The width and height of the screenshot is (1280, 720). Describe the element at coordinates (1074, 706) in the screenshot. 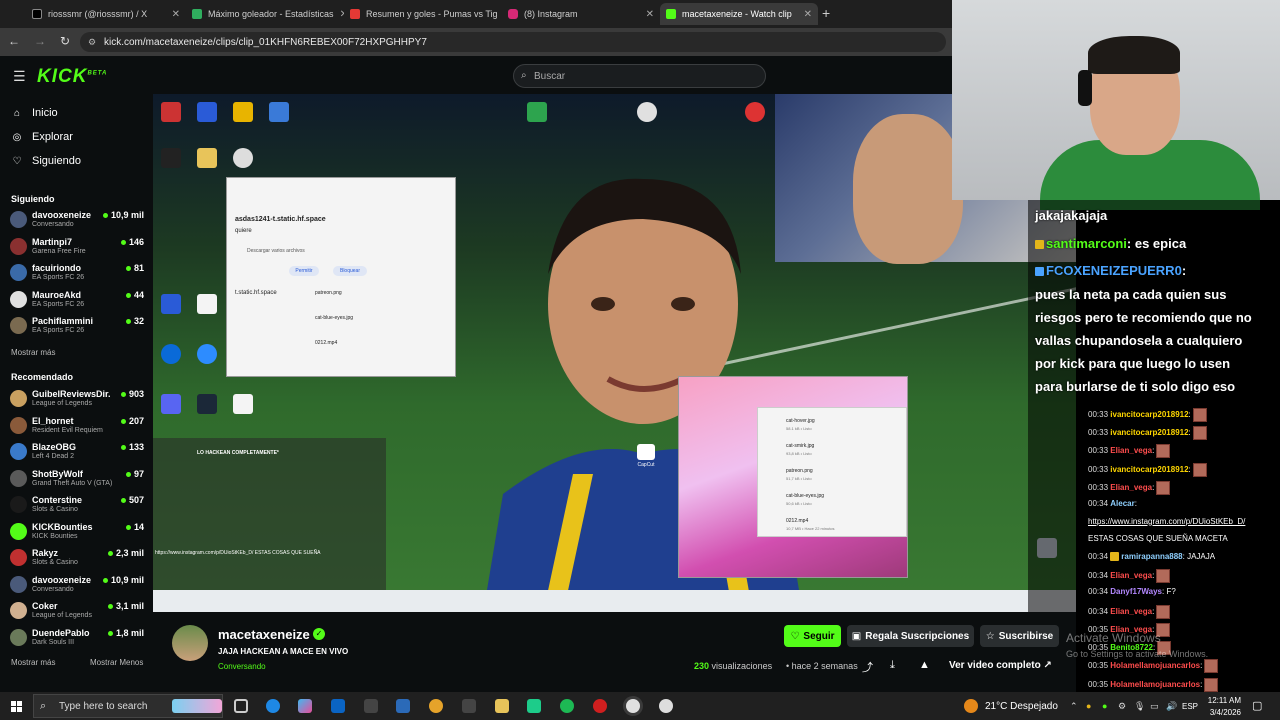

I see `chevron-up-icon: ⌃` at that location.